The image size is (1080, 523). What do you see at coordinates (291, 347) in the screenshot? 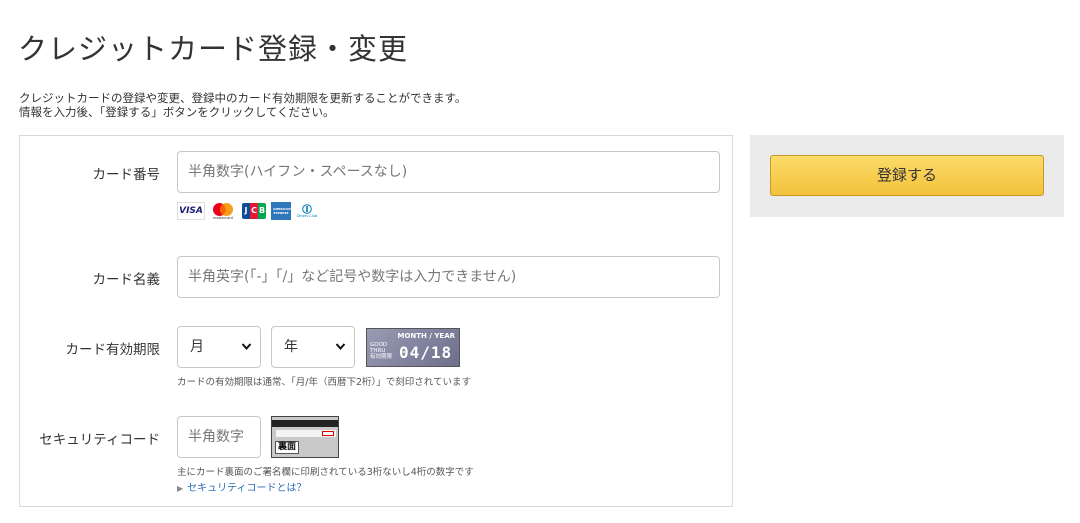
I see `expiry-year-value: 年` at bounding box center [291, 347].